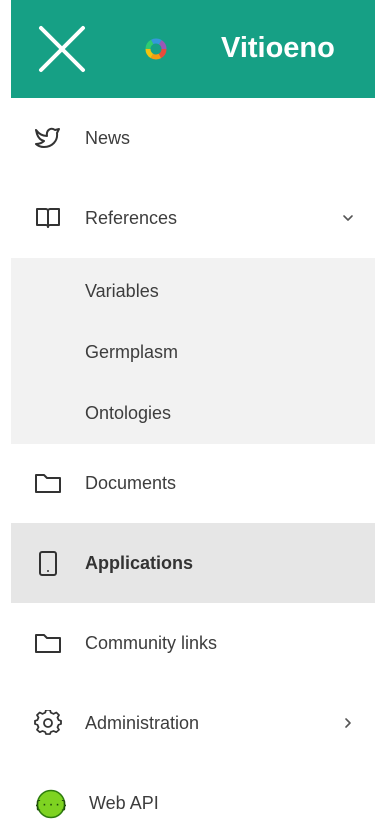 This screenshot has height=822, width=375. Describe the element at coordinates (48, 218) in the screenshot. I see `open-book-icon` at that location.